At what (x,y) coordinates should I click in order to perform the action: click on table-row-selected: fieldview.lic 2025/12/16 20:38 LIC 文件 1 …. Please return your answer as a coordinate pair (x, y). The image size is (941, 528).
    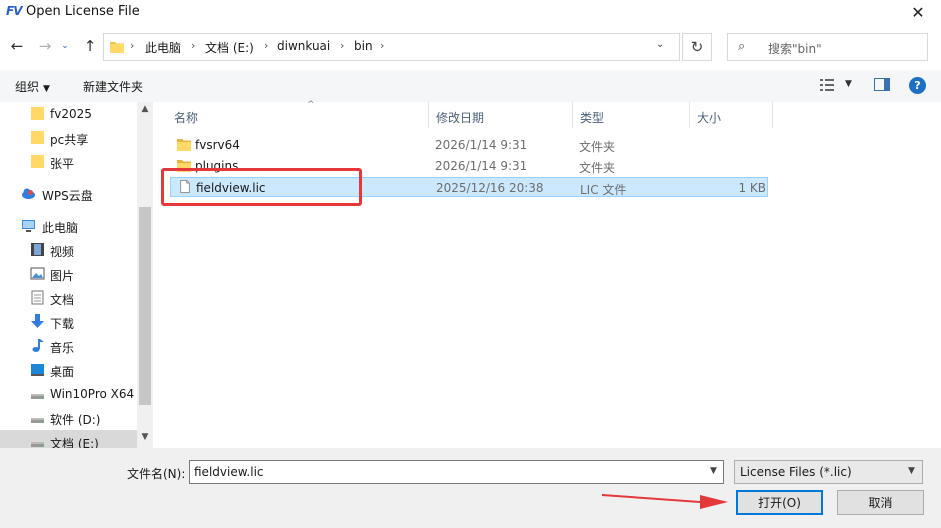
    Looking at the image, I should click on (469, 187).